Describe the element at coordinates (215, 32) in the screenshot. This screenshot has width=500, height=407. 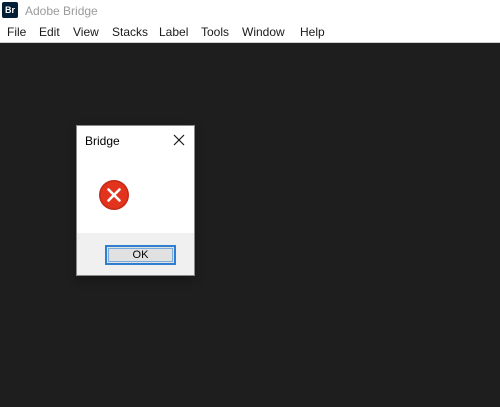
I see `menu-tools: Tools` at that location.